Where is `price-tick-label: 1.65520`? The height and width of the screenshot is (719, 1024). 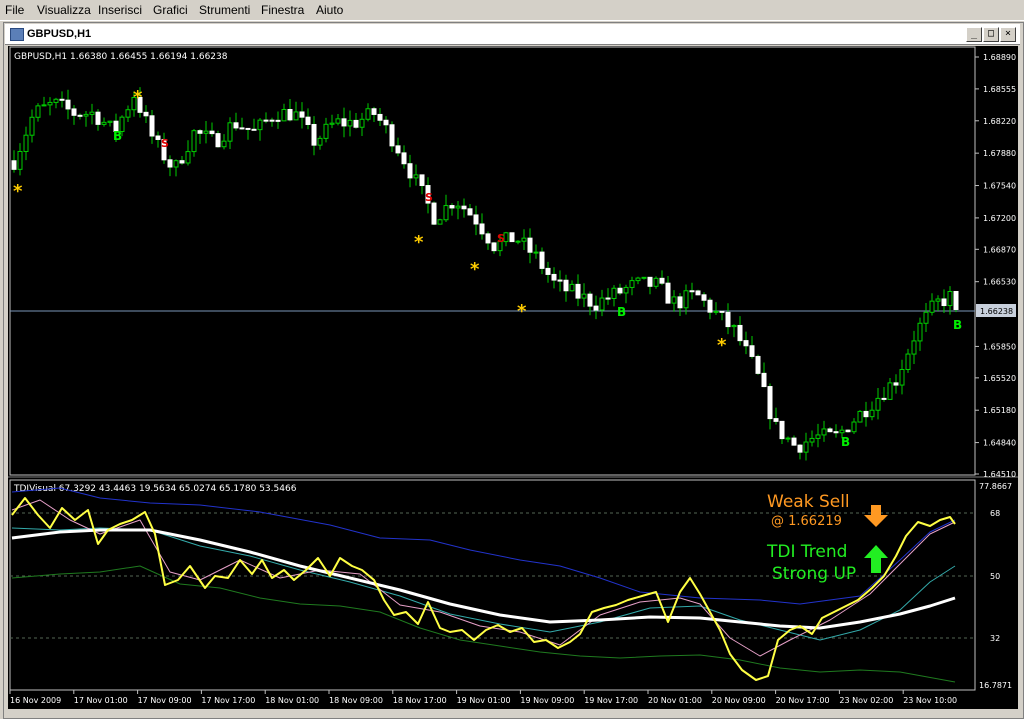 price-tick-label: 1.65520 is located at coordinates (999, 378).